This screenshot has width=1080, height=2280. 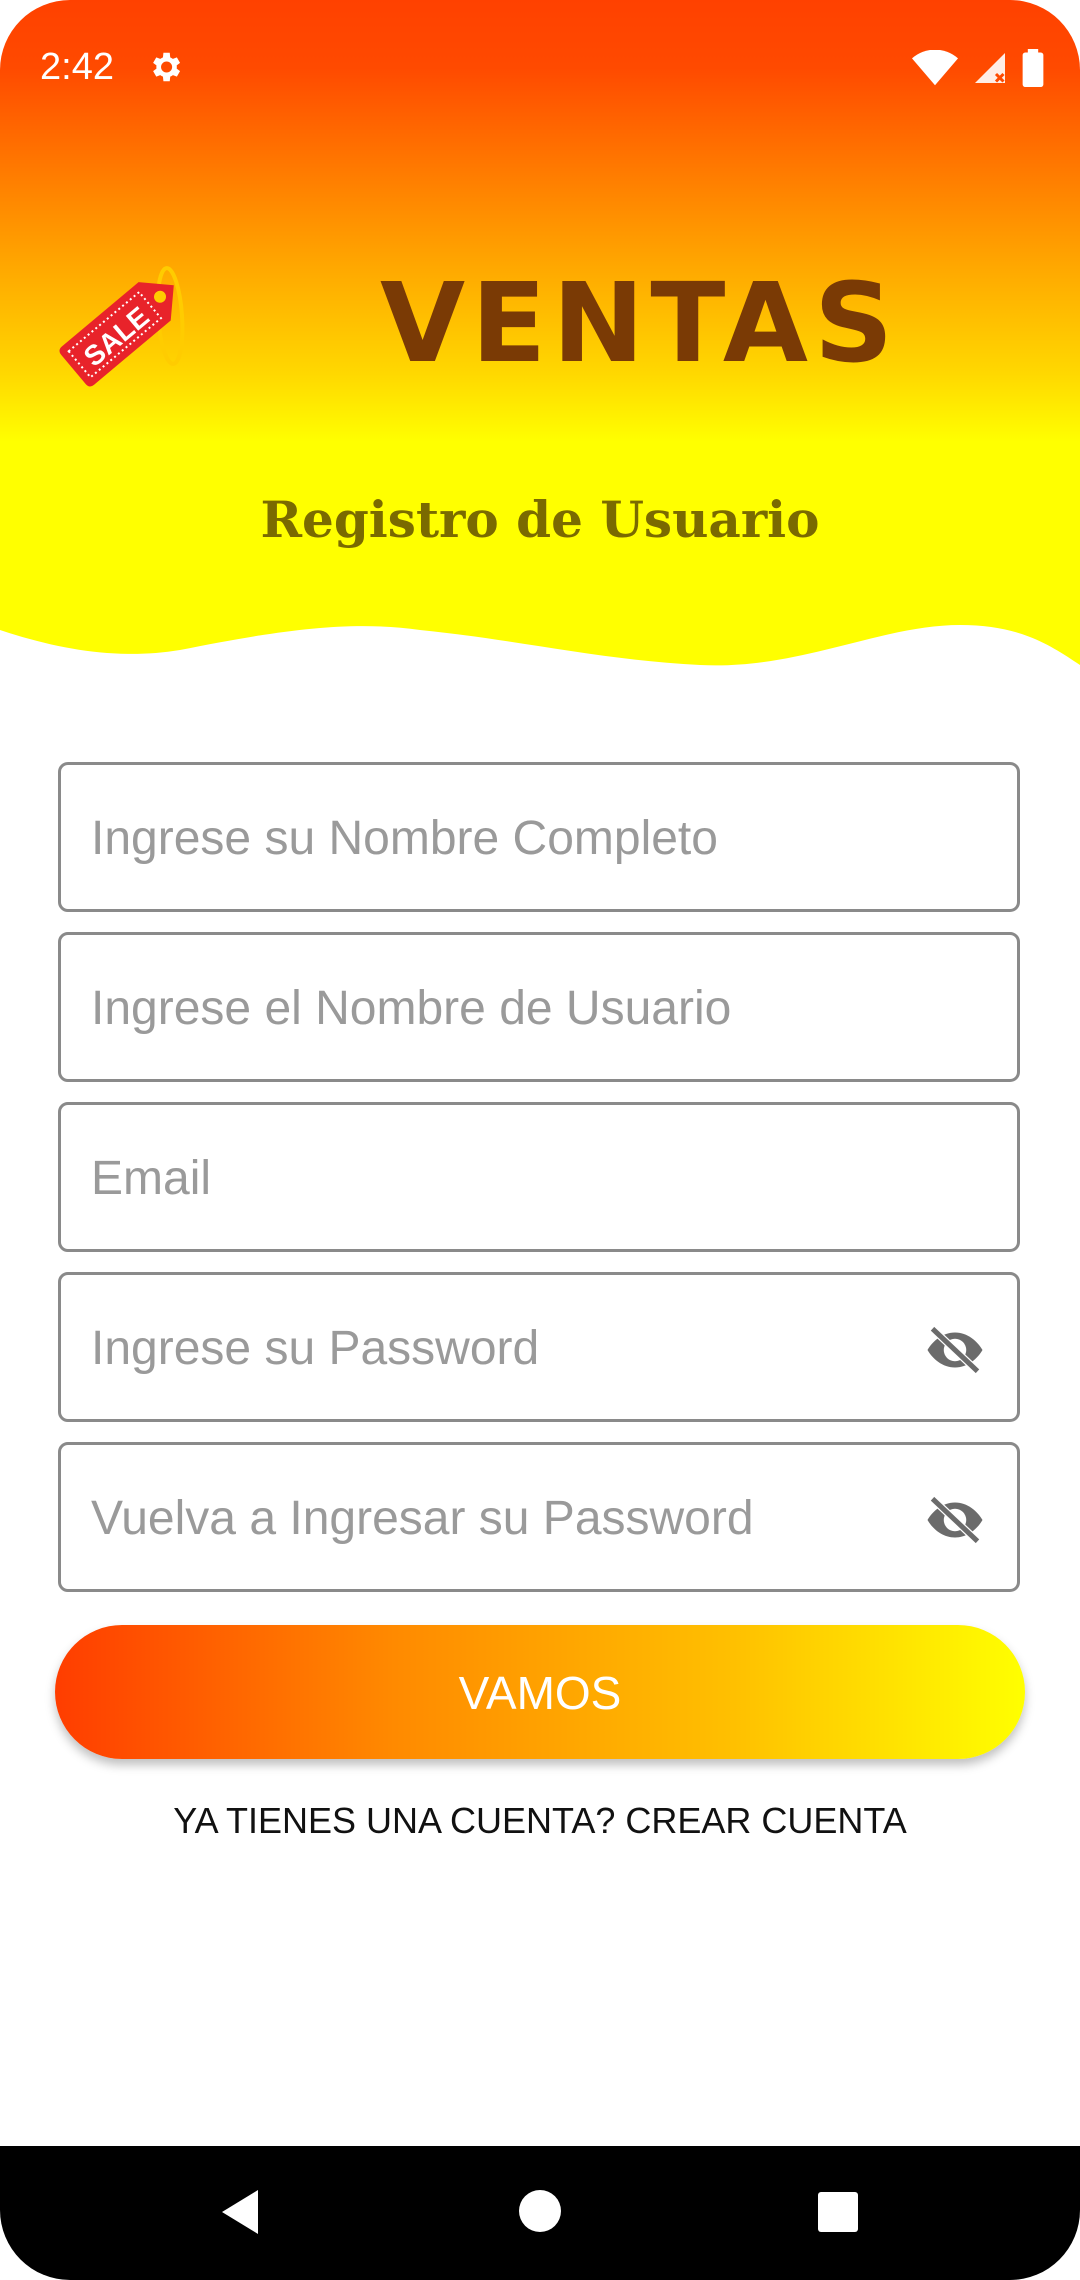 I want to click on confirm-password-input, so click(x=501, y=1518).